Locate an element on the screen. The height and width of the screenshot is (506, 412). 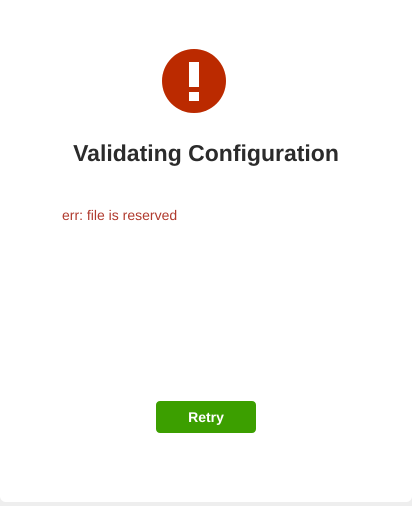
dialog-title: Validating Configuration is located at coordinates (206, 153).